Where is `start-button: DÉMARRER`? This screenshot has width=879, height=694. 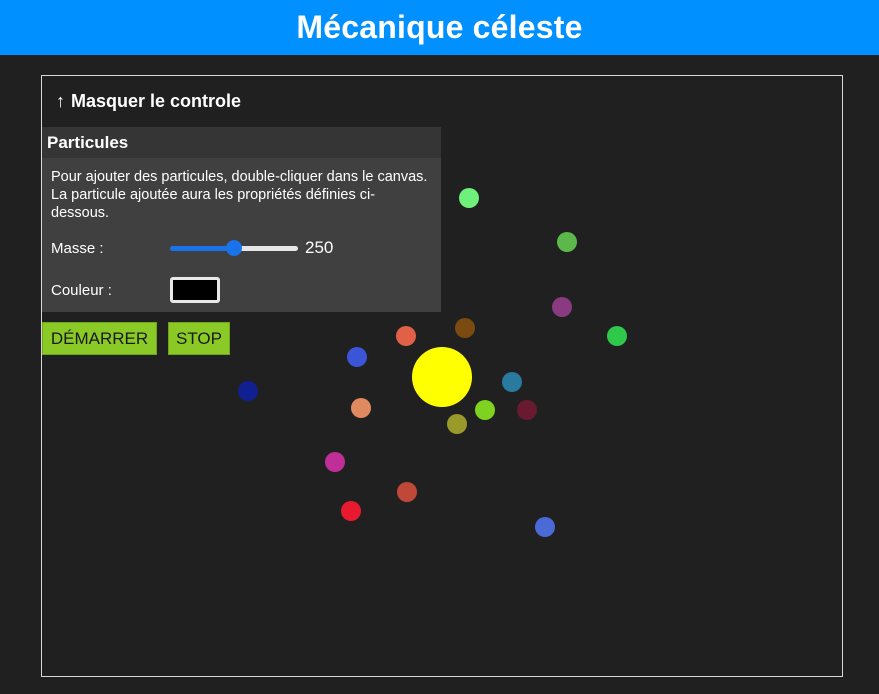
start-button: DÉMARRER is located at coordinates (99, 338).